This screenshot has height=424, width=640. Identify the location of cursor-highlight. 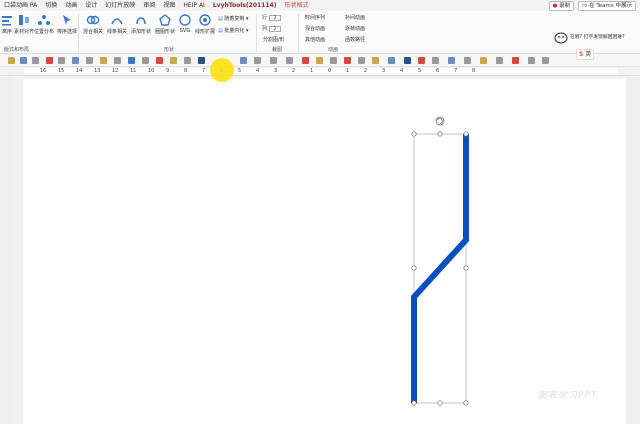
(222, 70).